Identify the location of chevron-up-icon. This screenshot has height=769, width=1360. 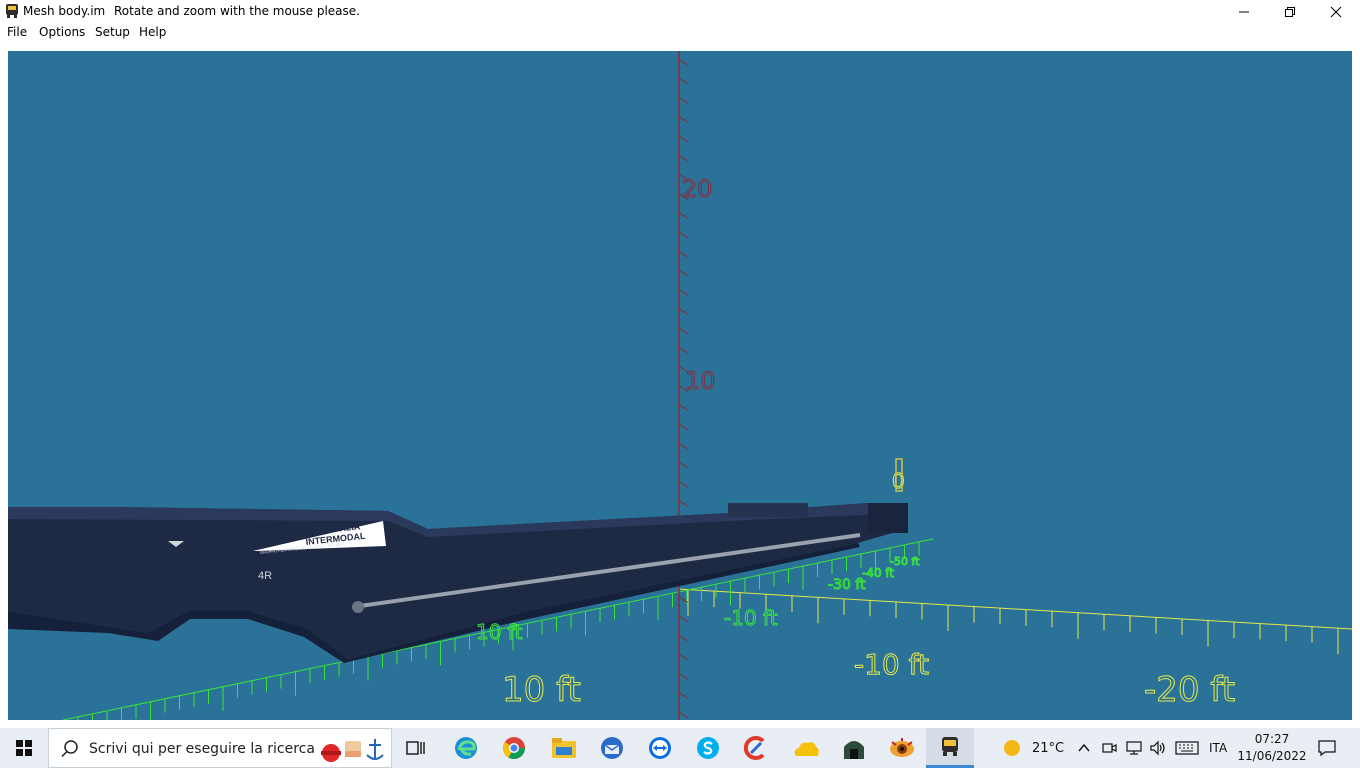
(1084, 748).